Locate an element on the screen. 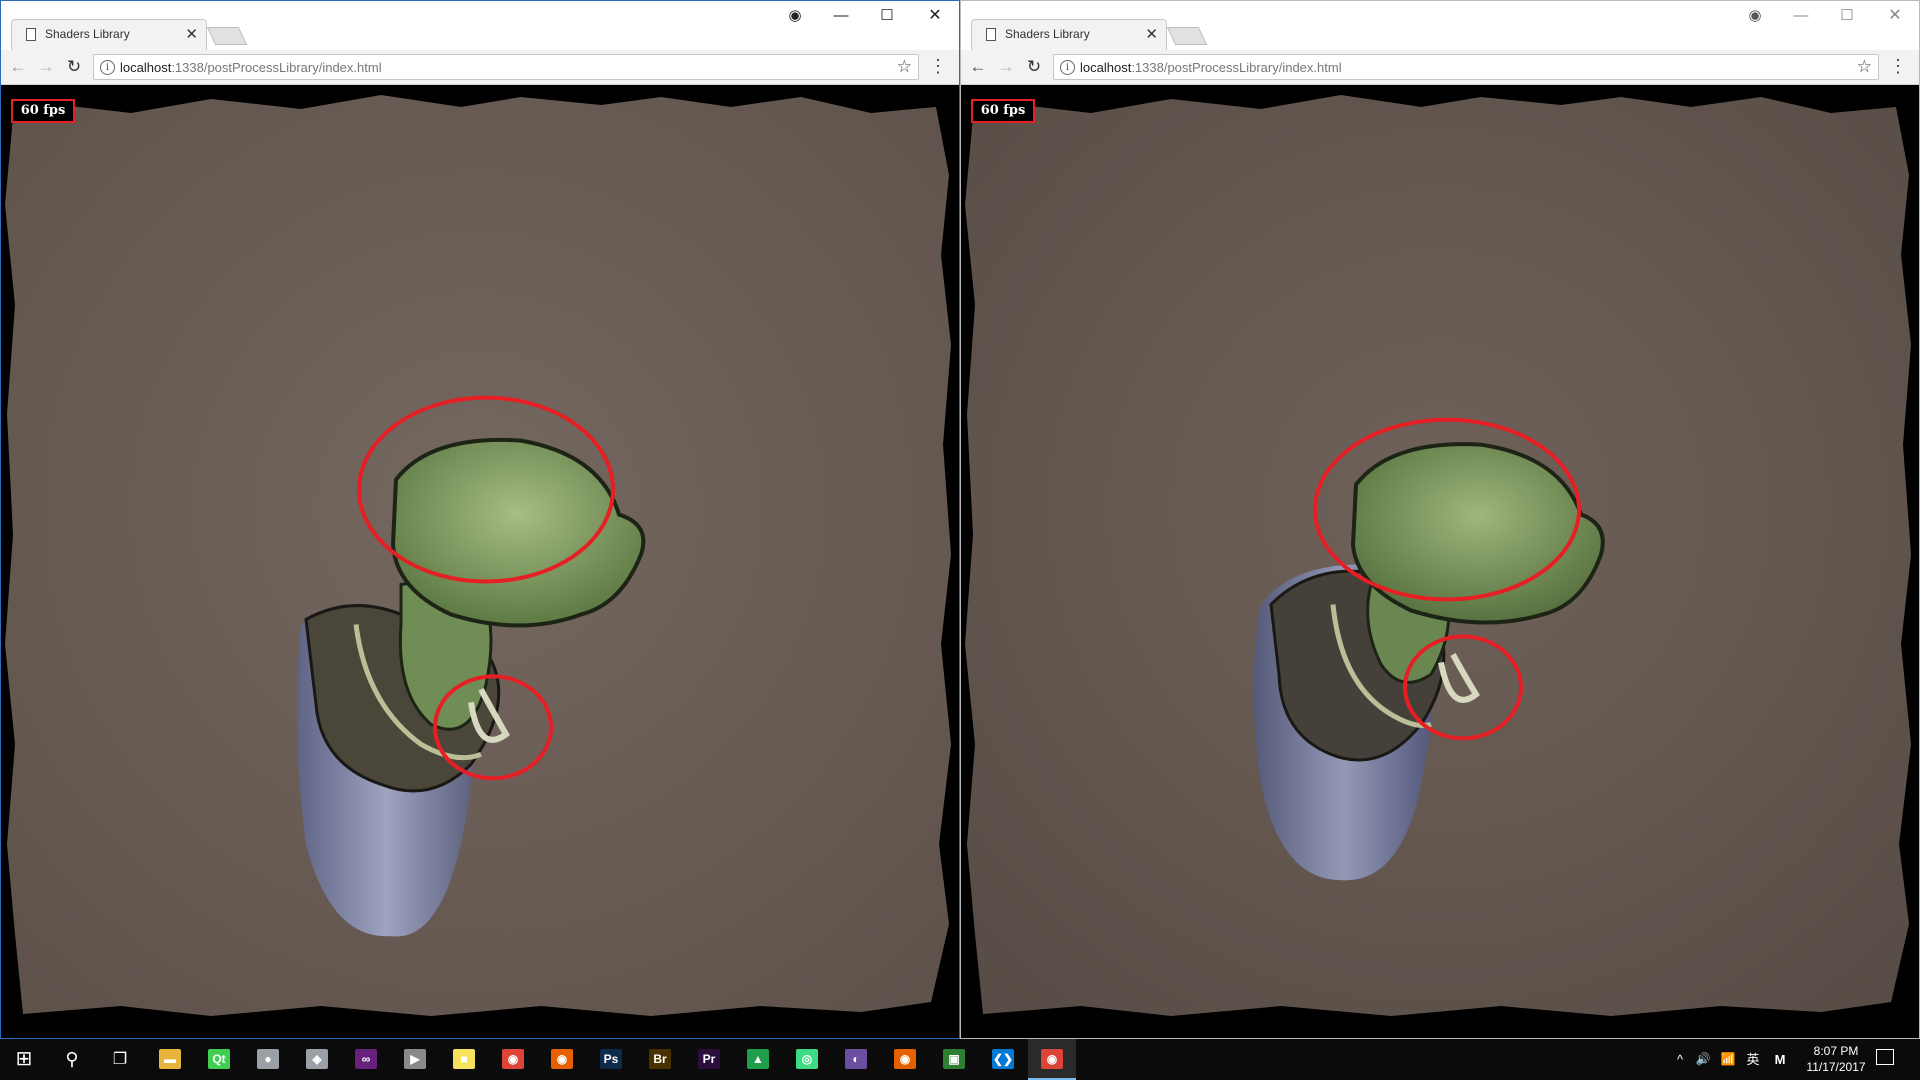 This screenshot has height=1080, width=1920. qt-creator-icon: Qt is located at coordinates (219, 1059).